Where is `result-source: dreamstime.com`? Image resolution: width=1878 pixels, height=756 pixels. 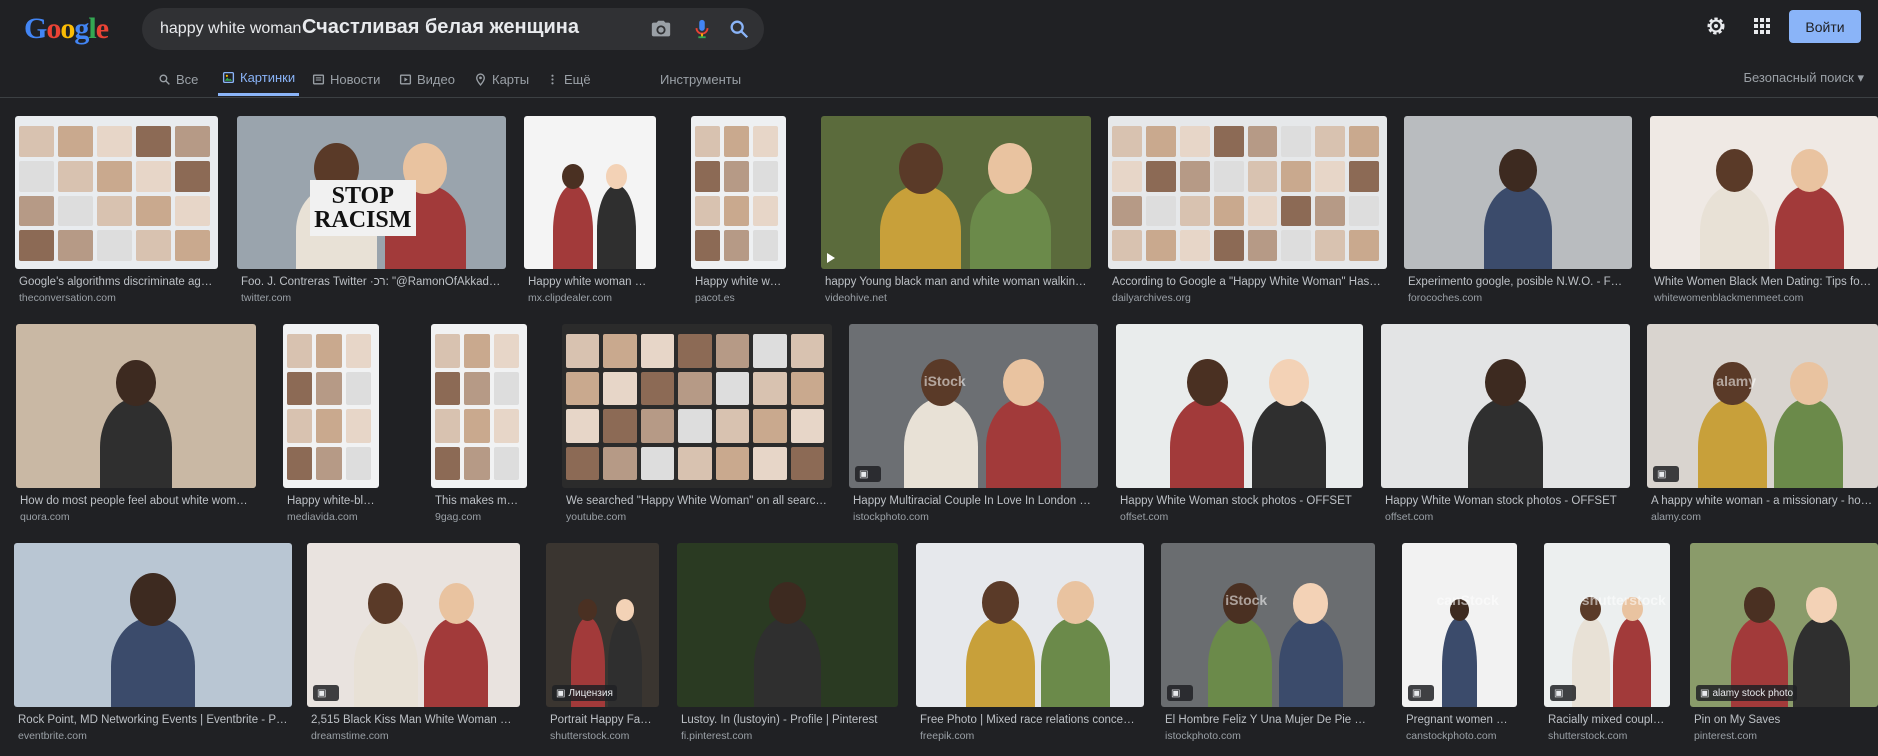
result-source: dreamstime.com is located at coordinates (413, 736).